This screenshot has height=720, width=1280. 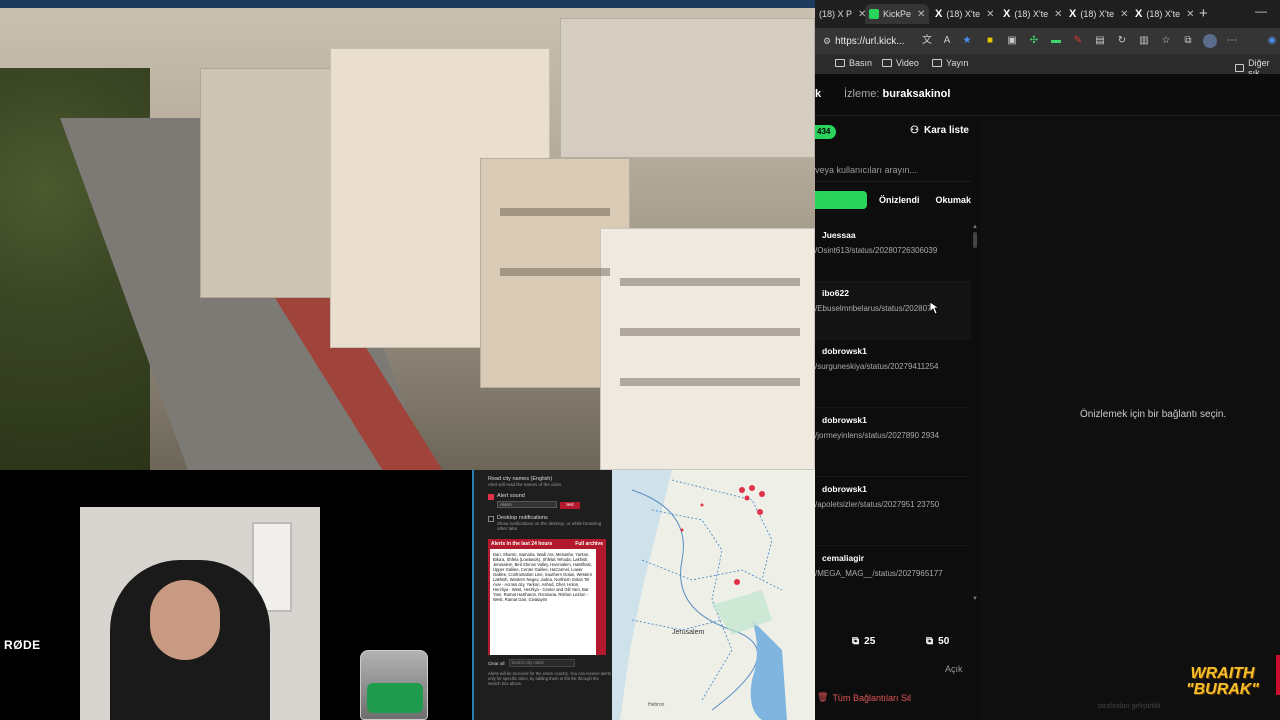 I want to click on test-sound-button: test, so click(x=570, y=505).